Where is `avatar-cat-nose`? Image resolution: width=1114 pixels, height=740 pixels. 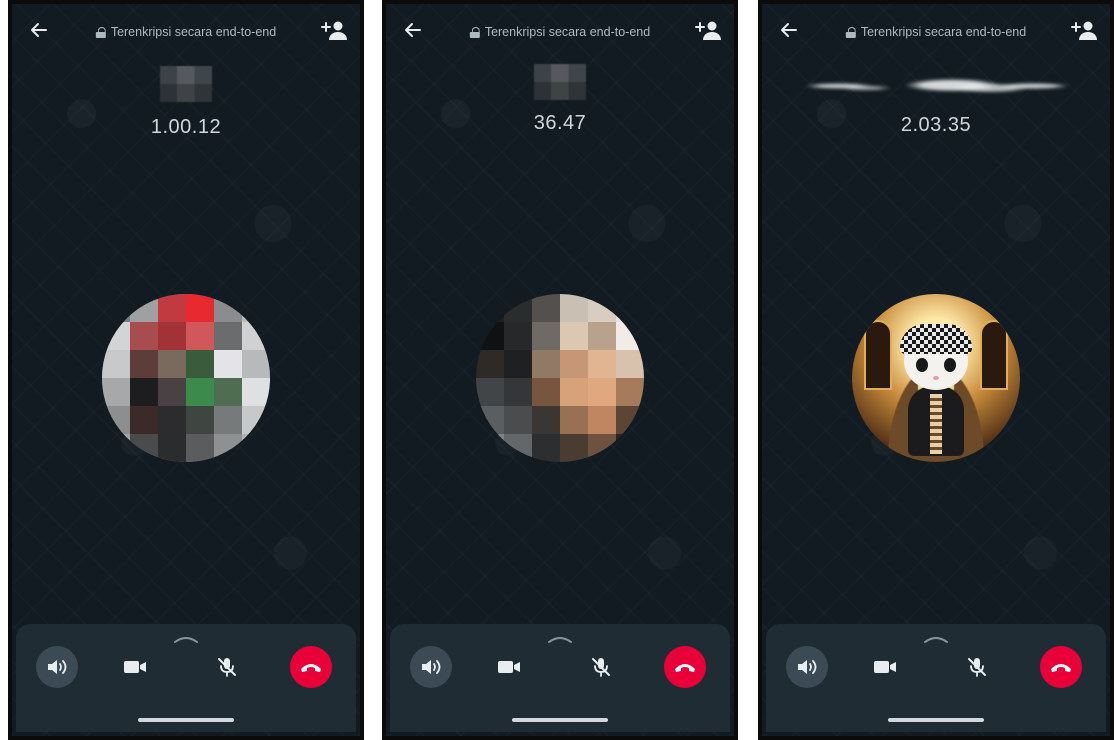 avatar-cat-nose is located at coordinates (936, 378).